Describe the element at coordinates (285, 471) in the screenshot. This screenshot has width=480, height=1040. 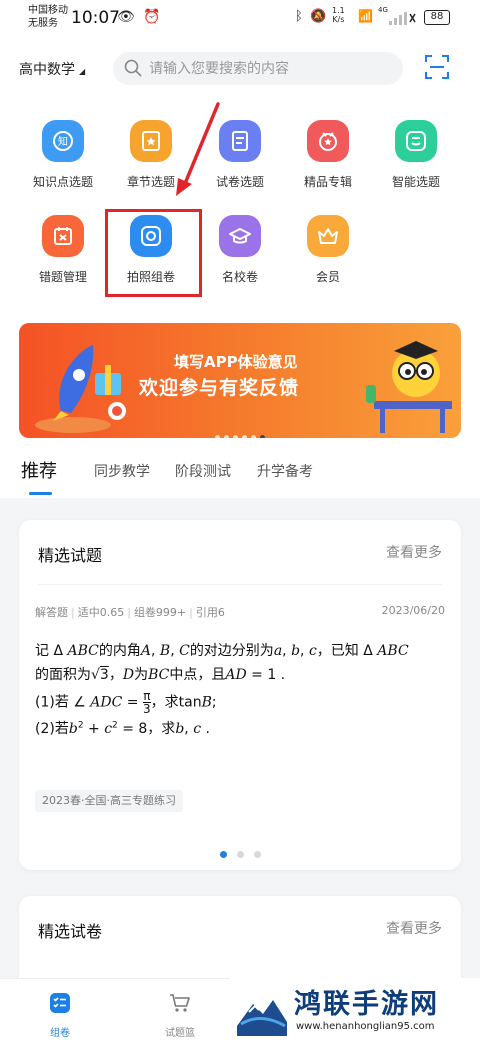
I see `tab-entrance-prep: 升学备考` at that location.